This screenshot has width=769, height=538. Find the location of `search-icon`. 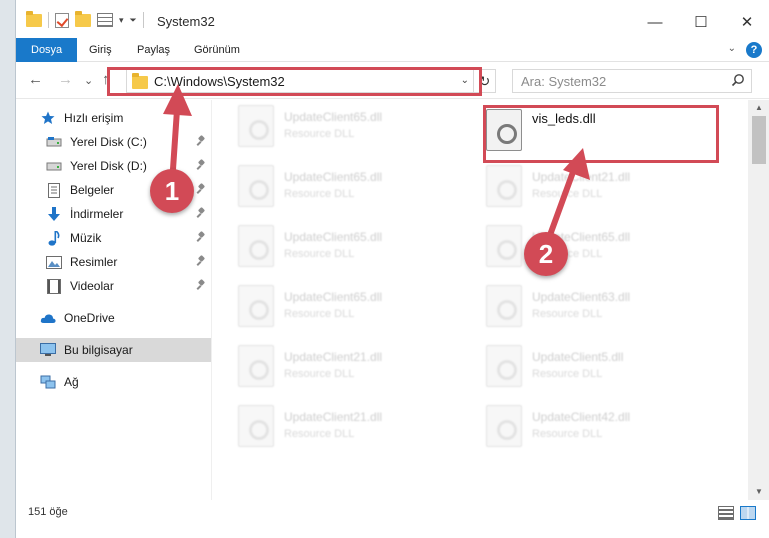

search-icon is located at coordinates (738, 80).